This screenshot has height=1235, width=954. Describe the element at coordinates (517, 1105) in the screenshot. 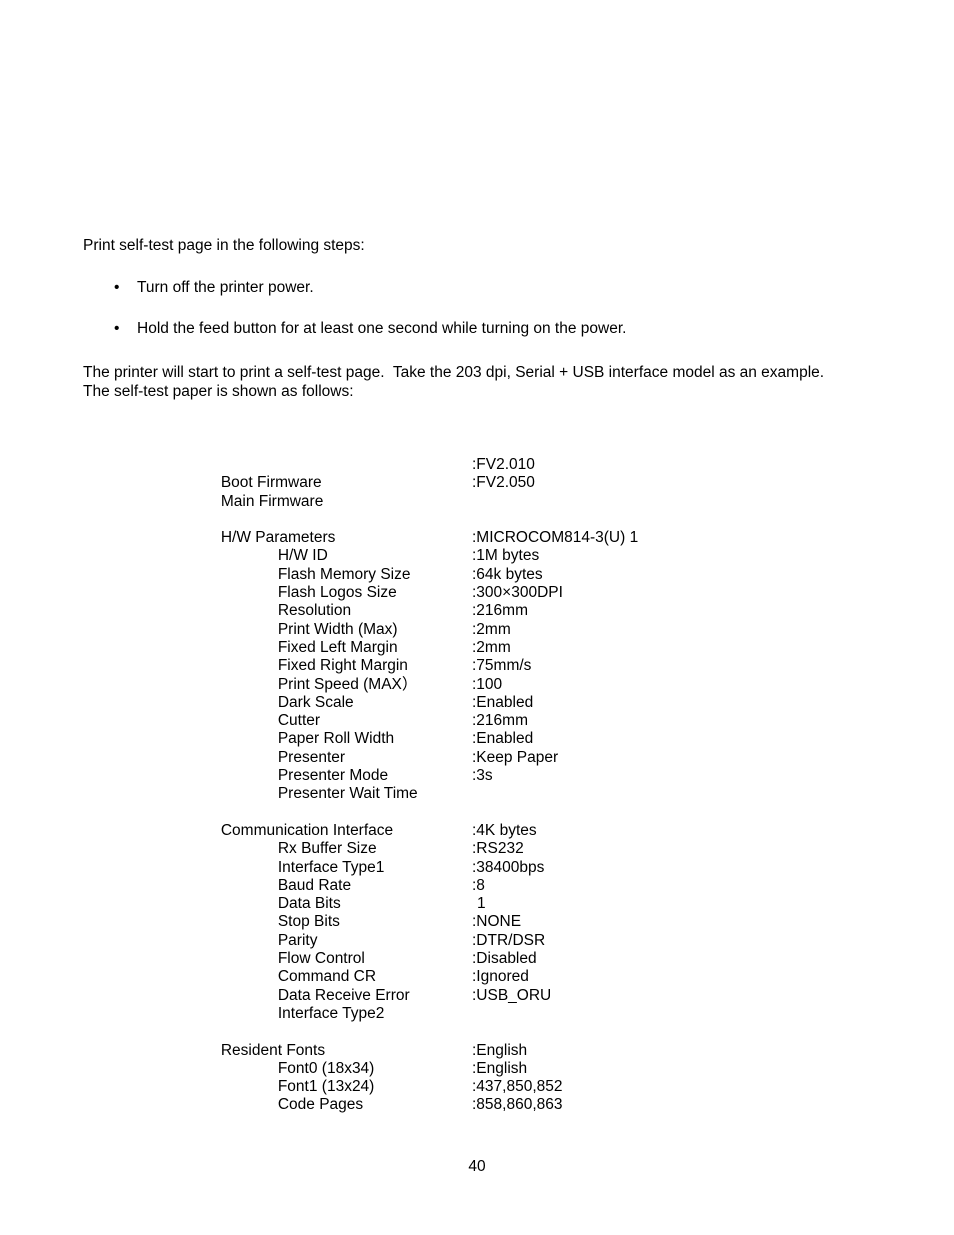

I see `selftest-value: :858,860,863` at that location.